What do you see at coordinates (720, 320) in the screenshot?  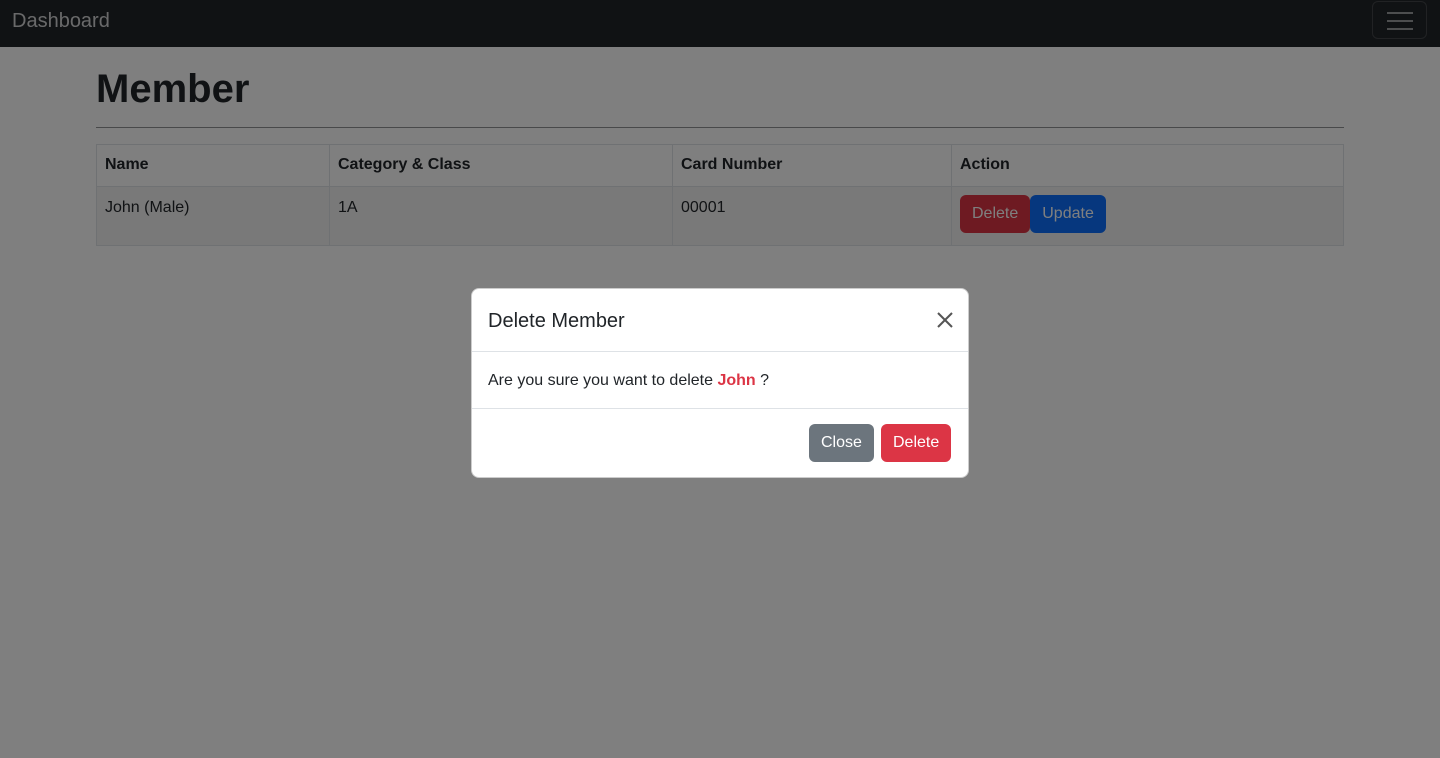 I see `modal-header: Delete Member` at bounding box center [720, 320].